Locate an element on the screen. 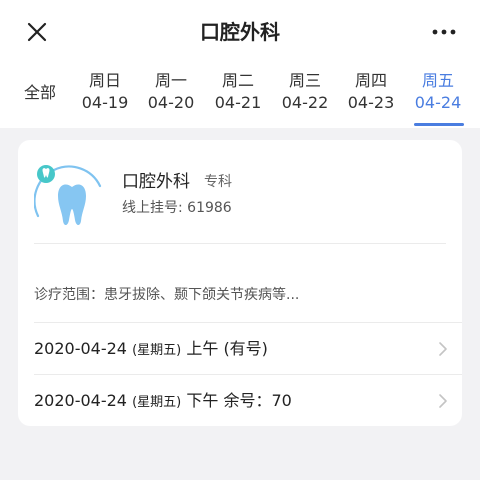 This screenshot has height=480, width=480. slot-row-afternoon: 2020-04-24 (星期五) 下午 余号：70 is located at coordinates (240, 401).